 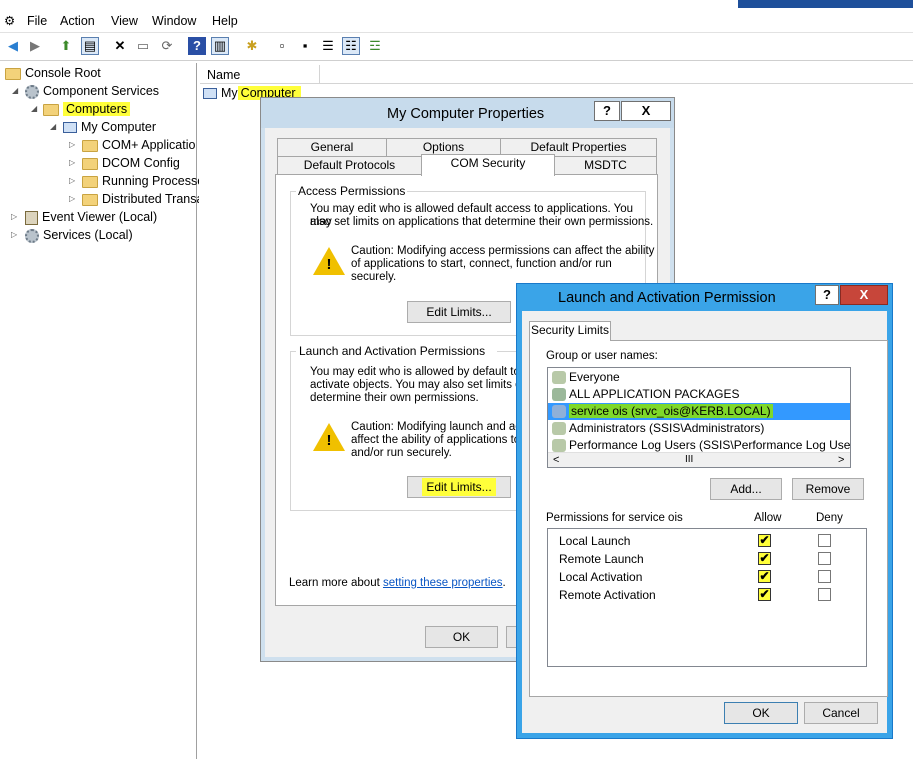 I want to click on list-item-label-prefix: My, so click(x=229, y=93).